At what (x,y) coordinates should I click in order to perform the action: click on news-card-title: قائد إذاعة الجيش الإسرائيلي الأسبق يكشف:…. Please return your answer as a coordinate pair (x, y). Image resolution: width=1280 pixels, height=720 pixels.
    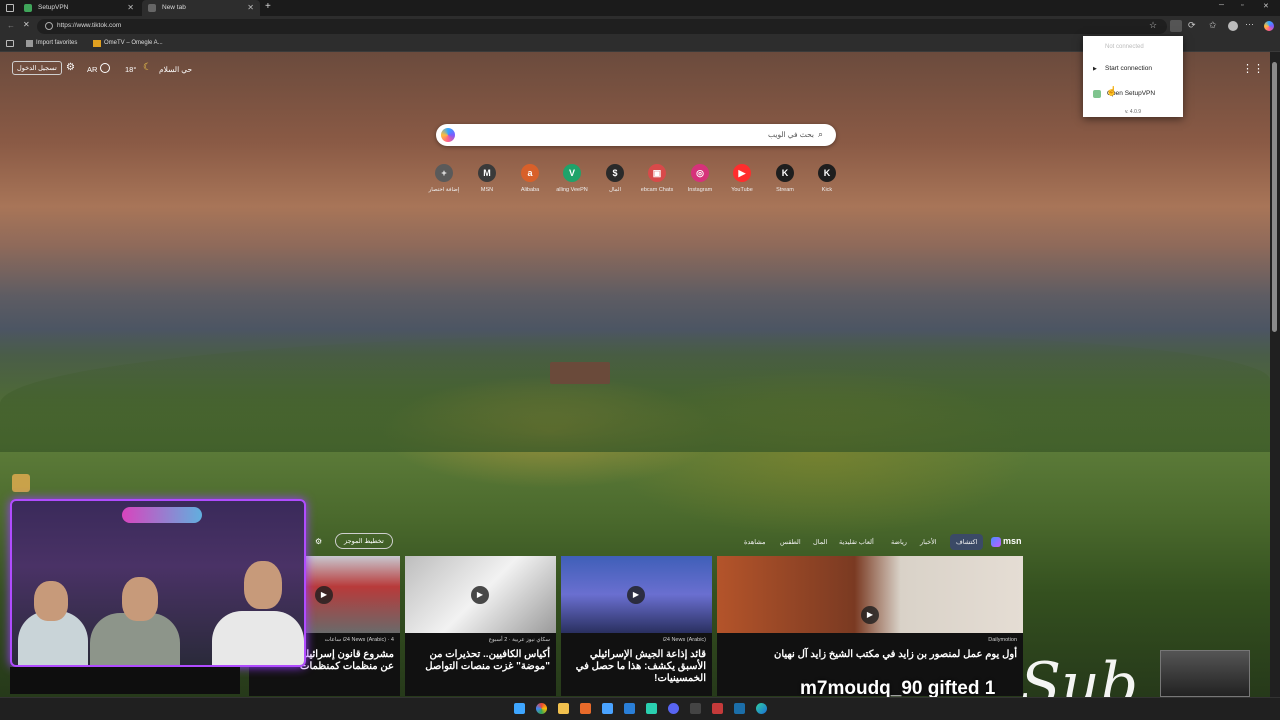
    Looking at the image, I should click on (640, 666).